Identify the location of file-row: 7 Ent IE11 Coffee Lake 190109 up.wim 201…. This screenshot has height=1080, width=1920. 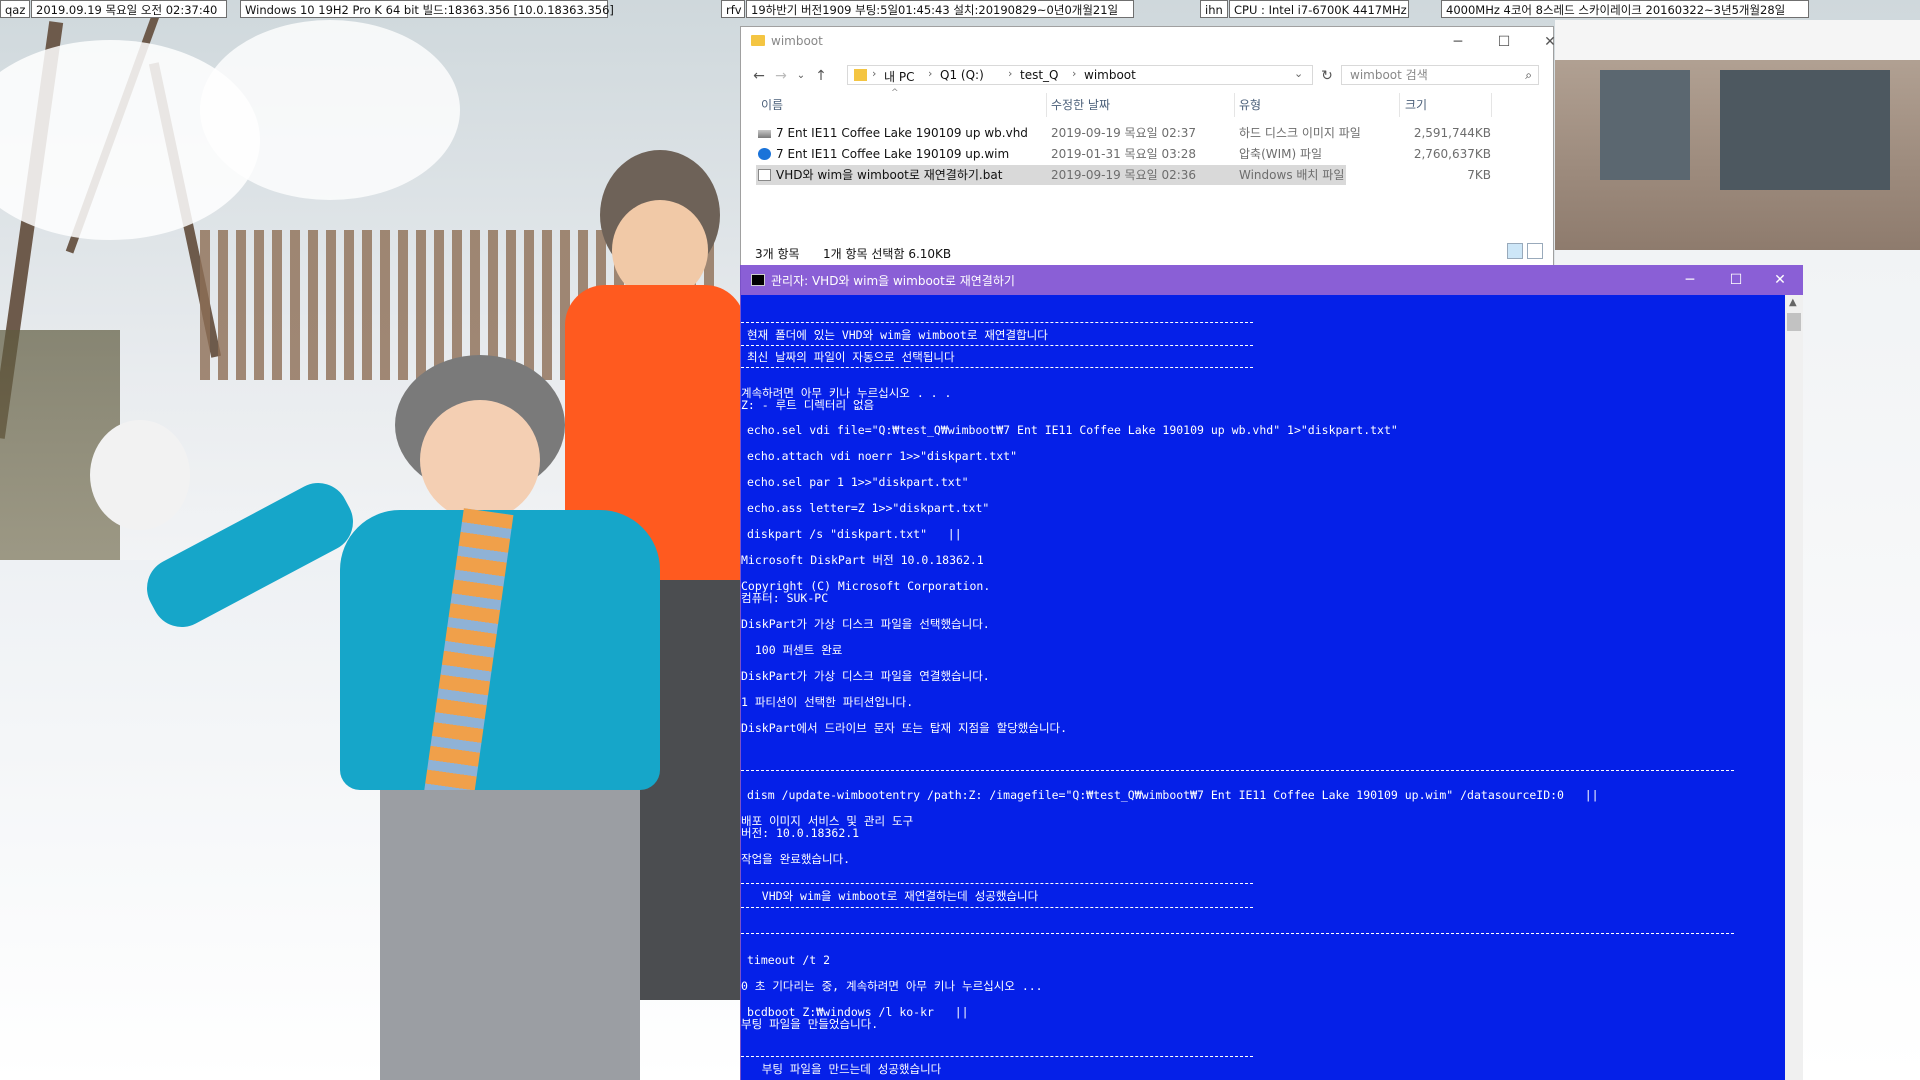
(1123, 154).